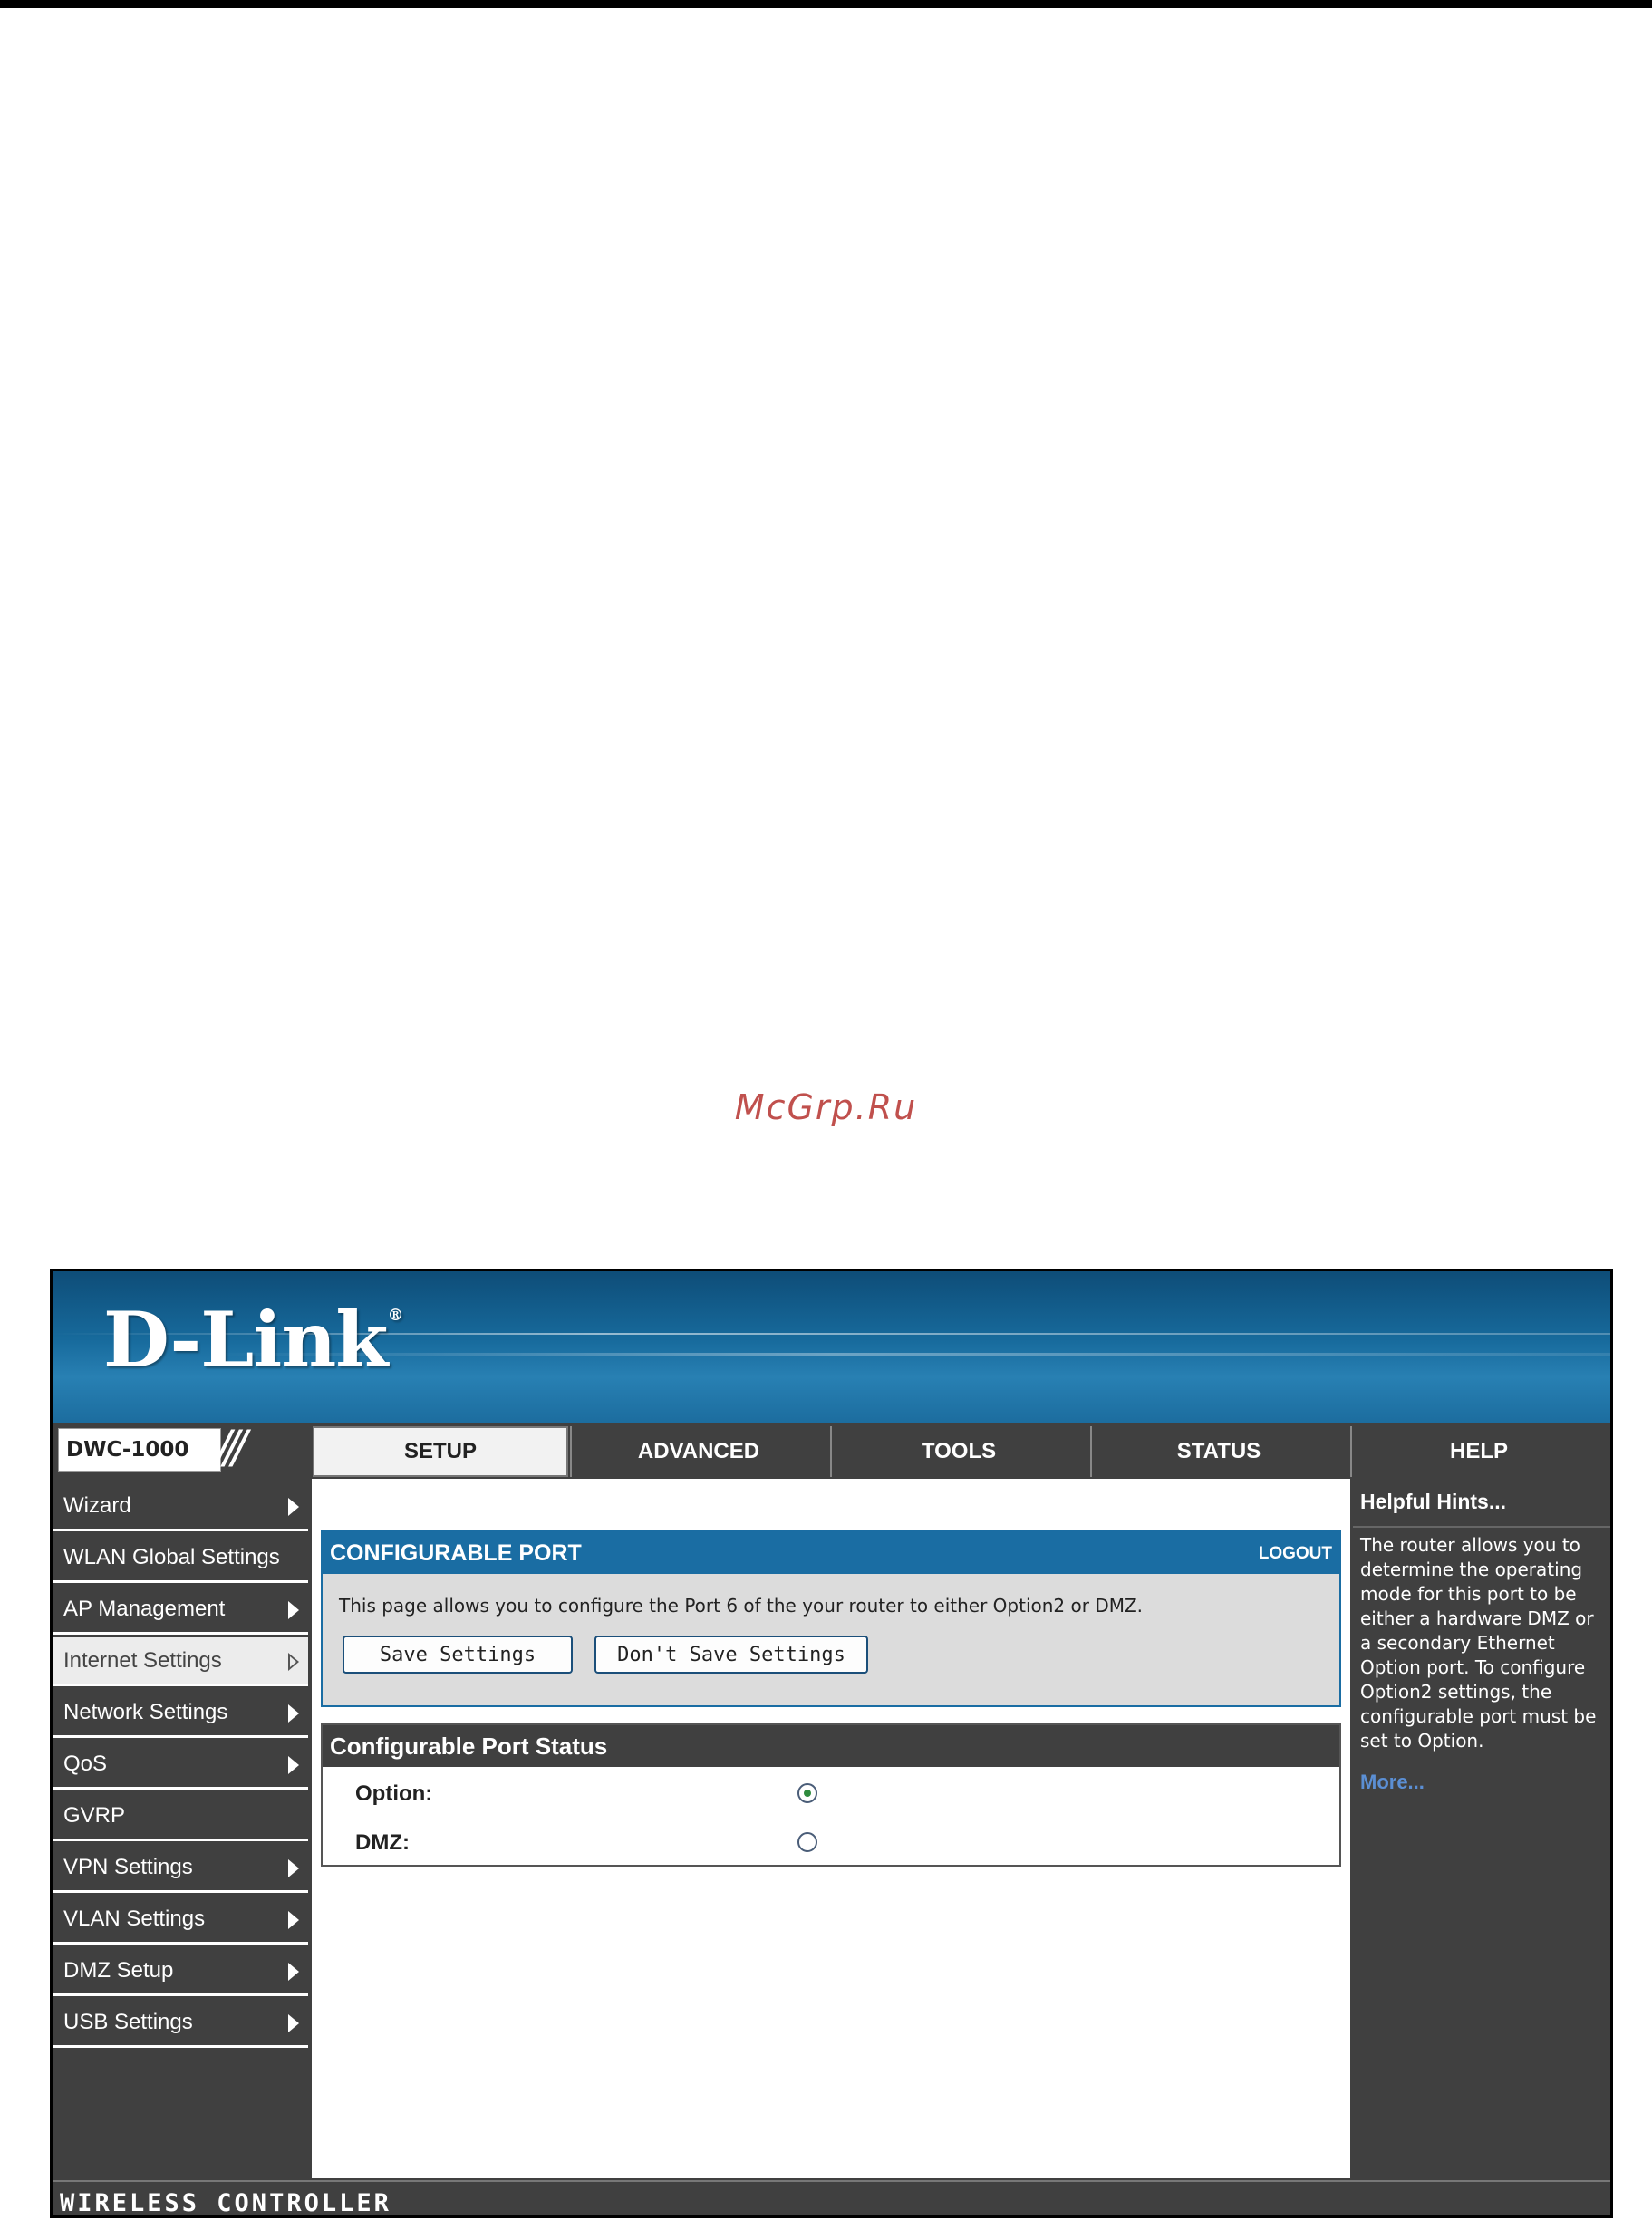  I want to click on status-section-title: Configurable Port Status, so click(831, 1746).